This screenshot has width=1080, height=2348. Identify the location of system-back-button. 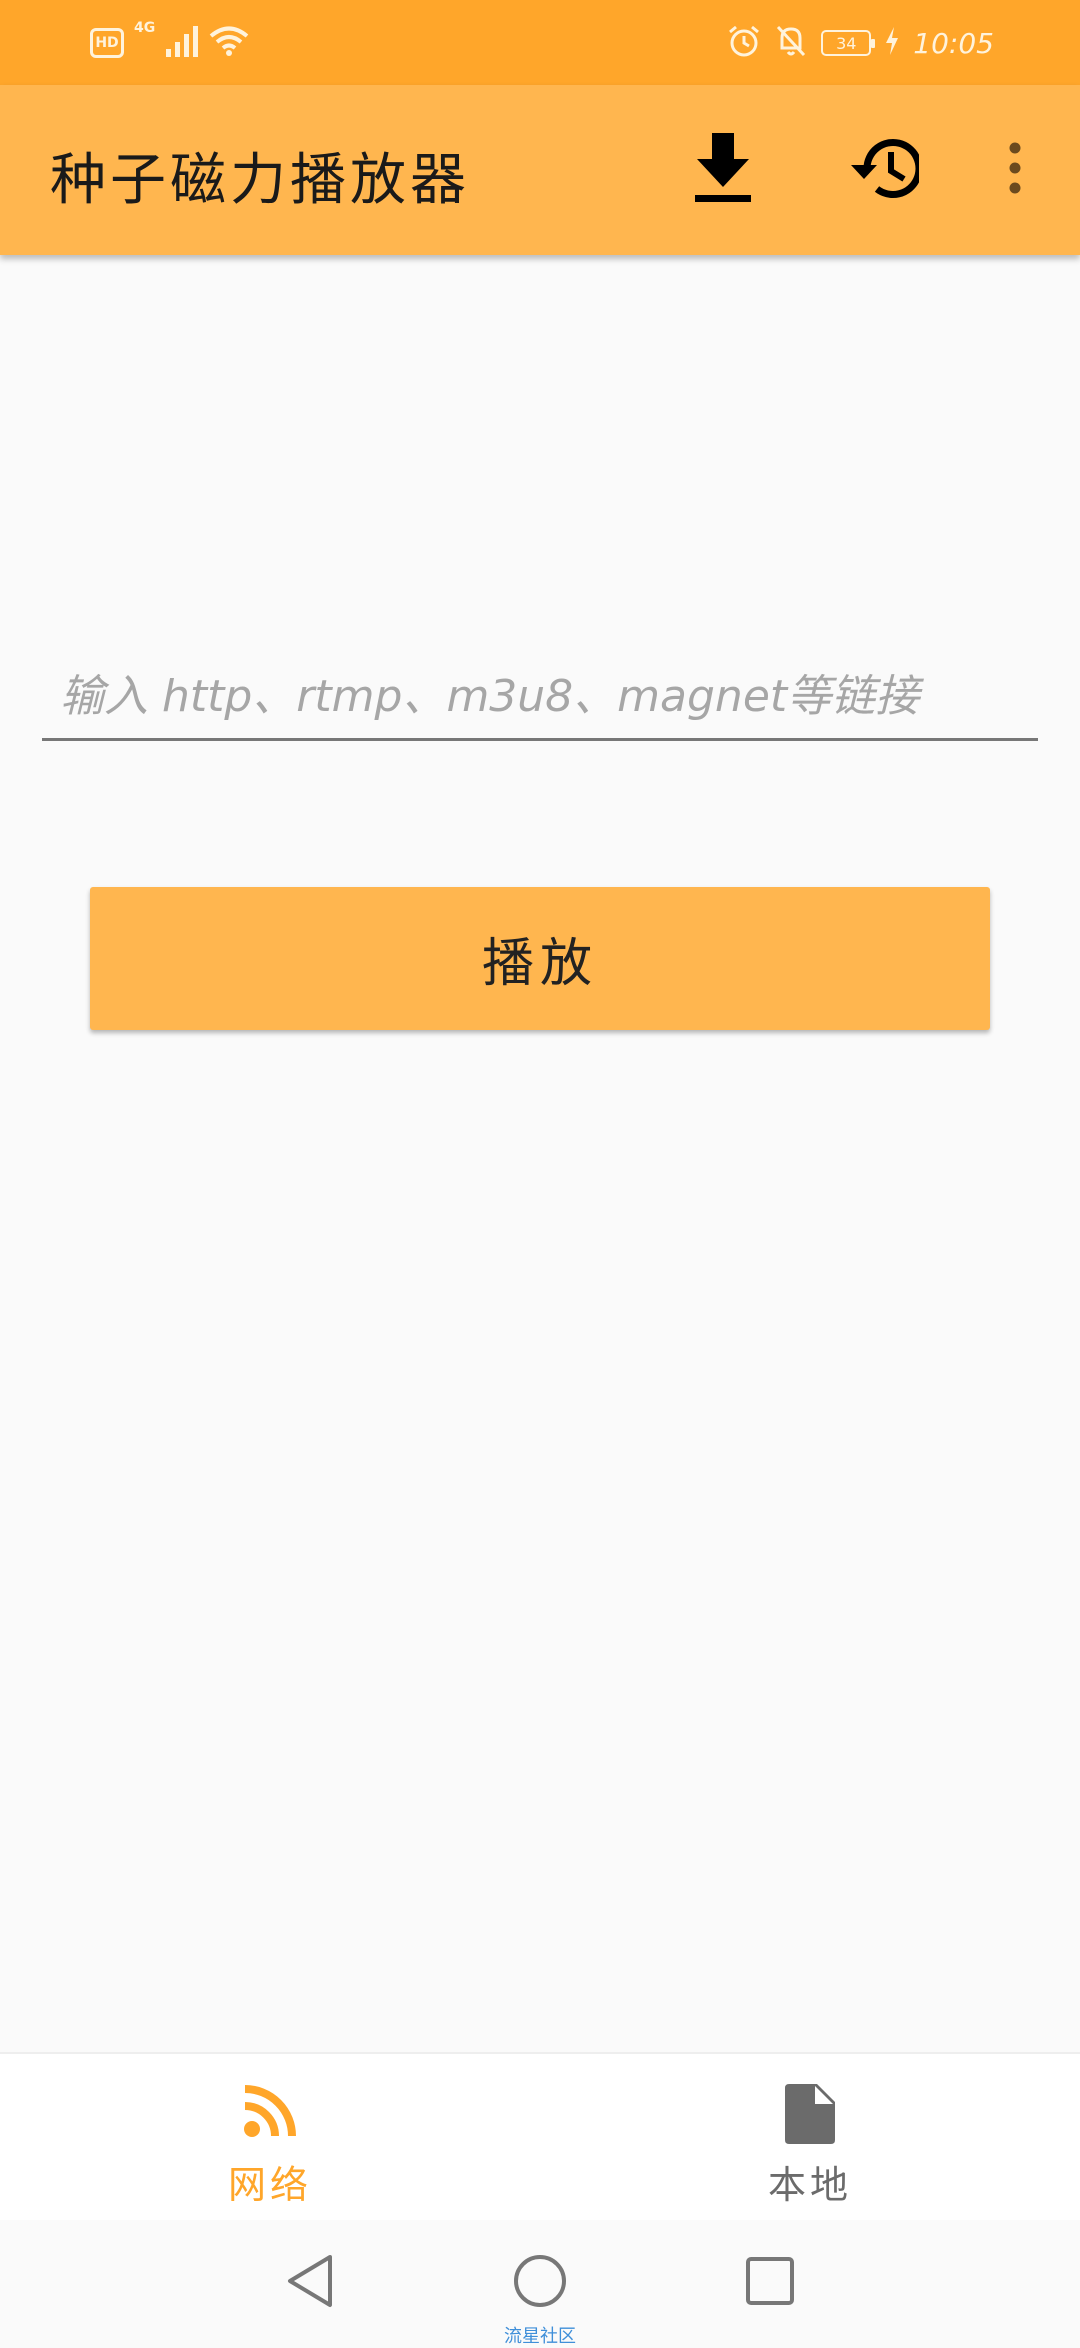
(310, 2283).